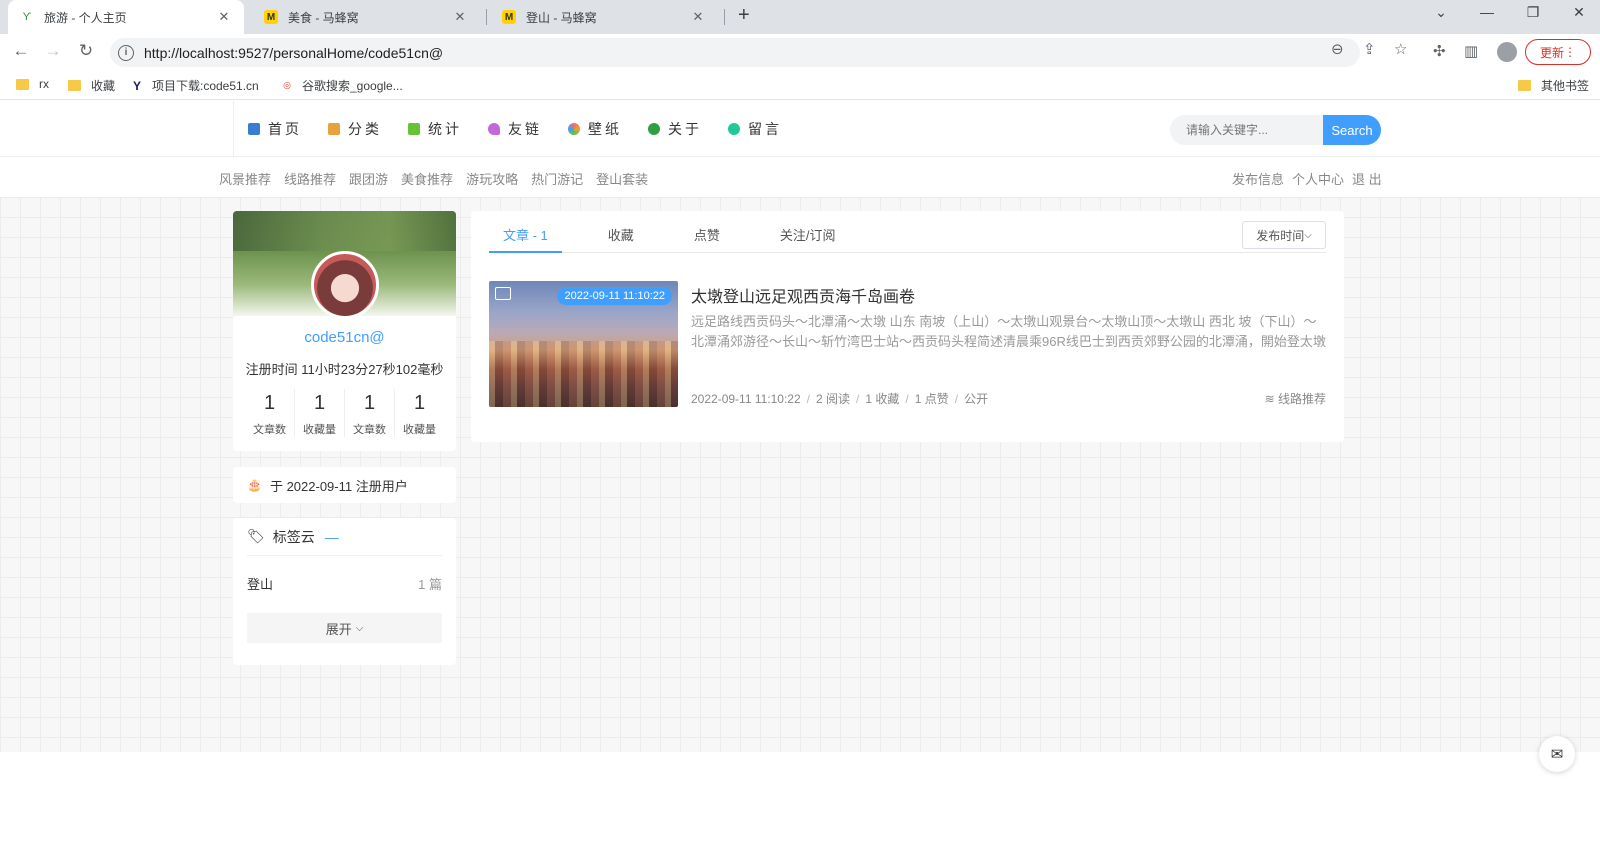 The width and height of the screenshot is (1600, 852). Describe the element at coordinates (344, 337) in the screenshot. I see `username: code51cn@` at that location.